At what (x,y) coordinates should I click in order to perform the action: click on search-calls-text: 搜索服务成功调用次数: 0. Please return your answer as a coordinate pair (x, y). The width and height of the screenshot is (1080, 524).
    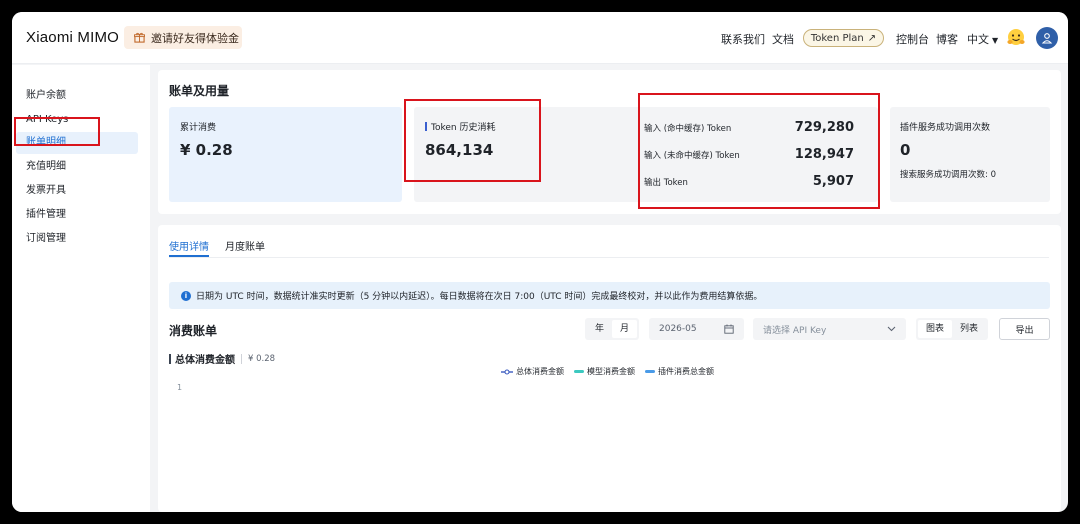
    Looking at the image, I should click on (948, 175).